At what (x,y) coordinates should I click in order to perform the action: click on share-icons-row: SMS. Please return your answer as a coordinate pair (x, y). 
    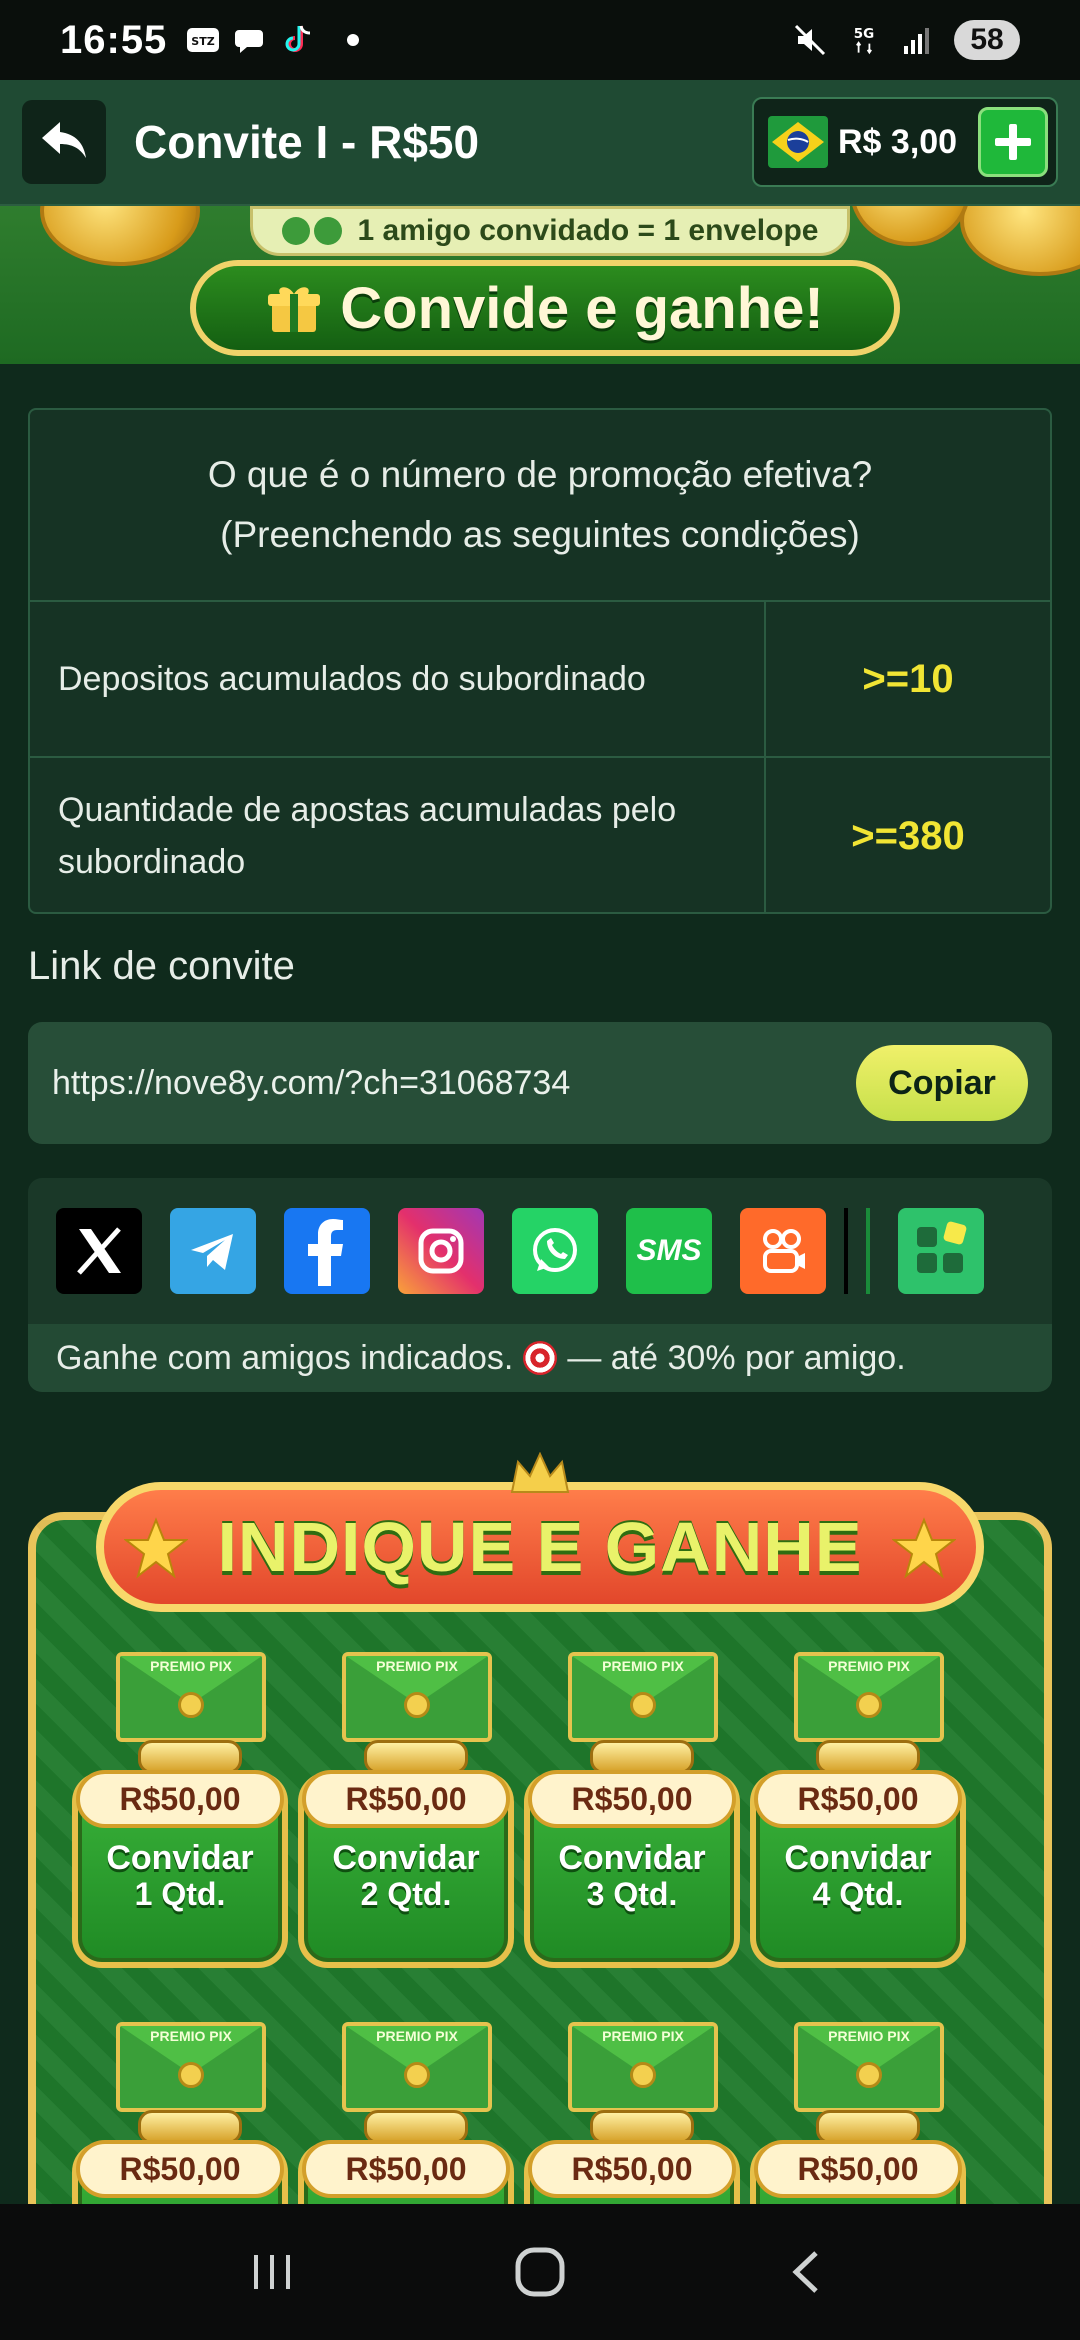
    Looking at the image, I should click on (540, 1251).